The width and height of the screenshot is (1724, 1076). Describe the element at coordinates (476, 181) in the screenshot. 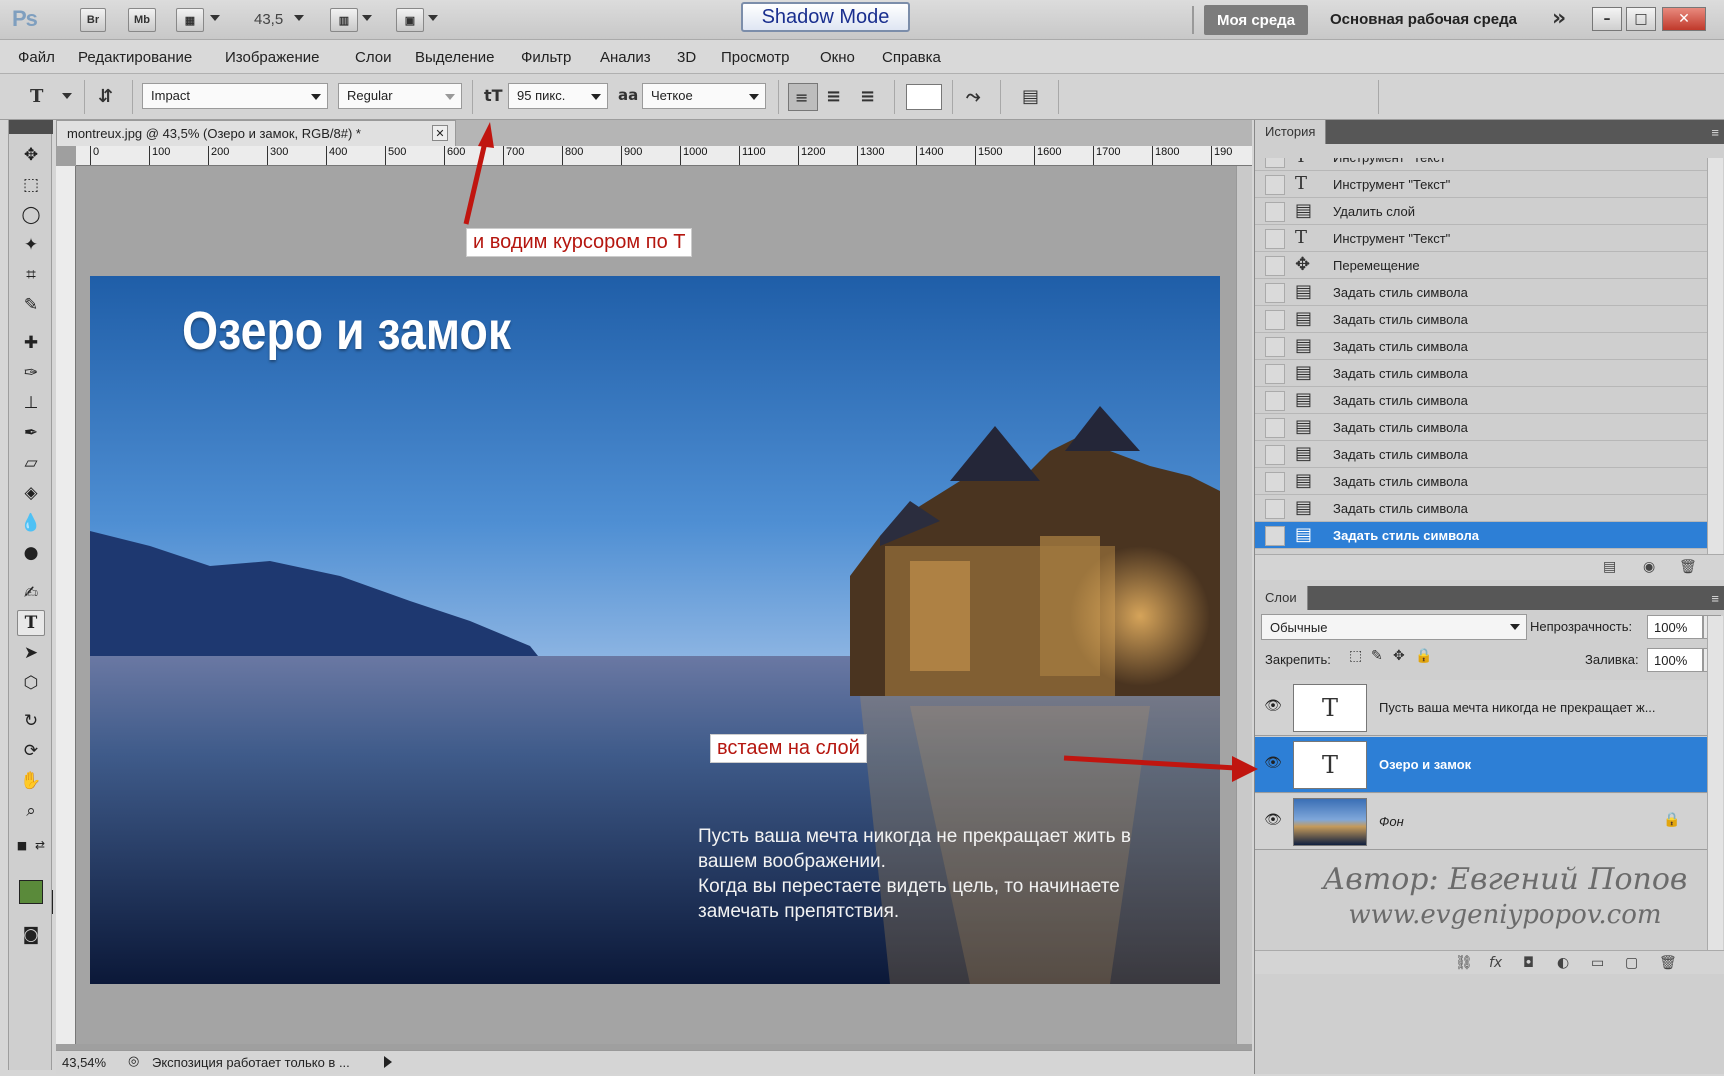

I see `arrow-to-font-size` at that location.